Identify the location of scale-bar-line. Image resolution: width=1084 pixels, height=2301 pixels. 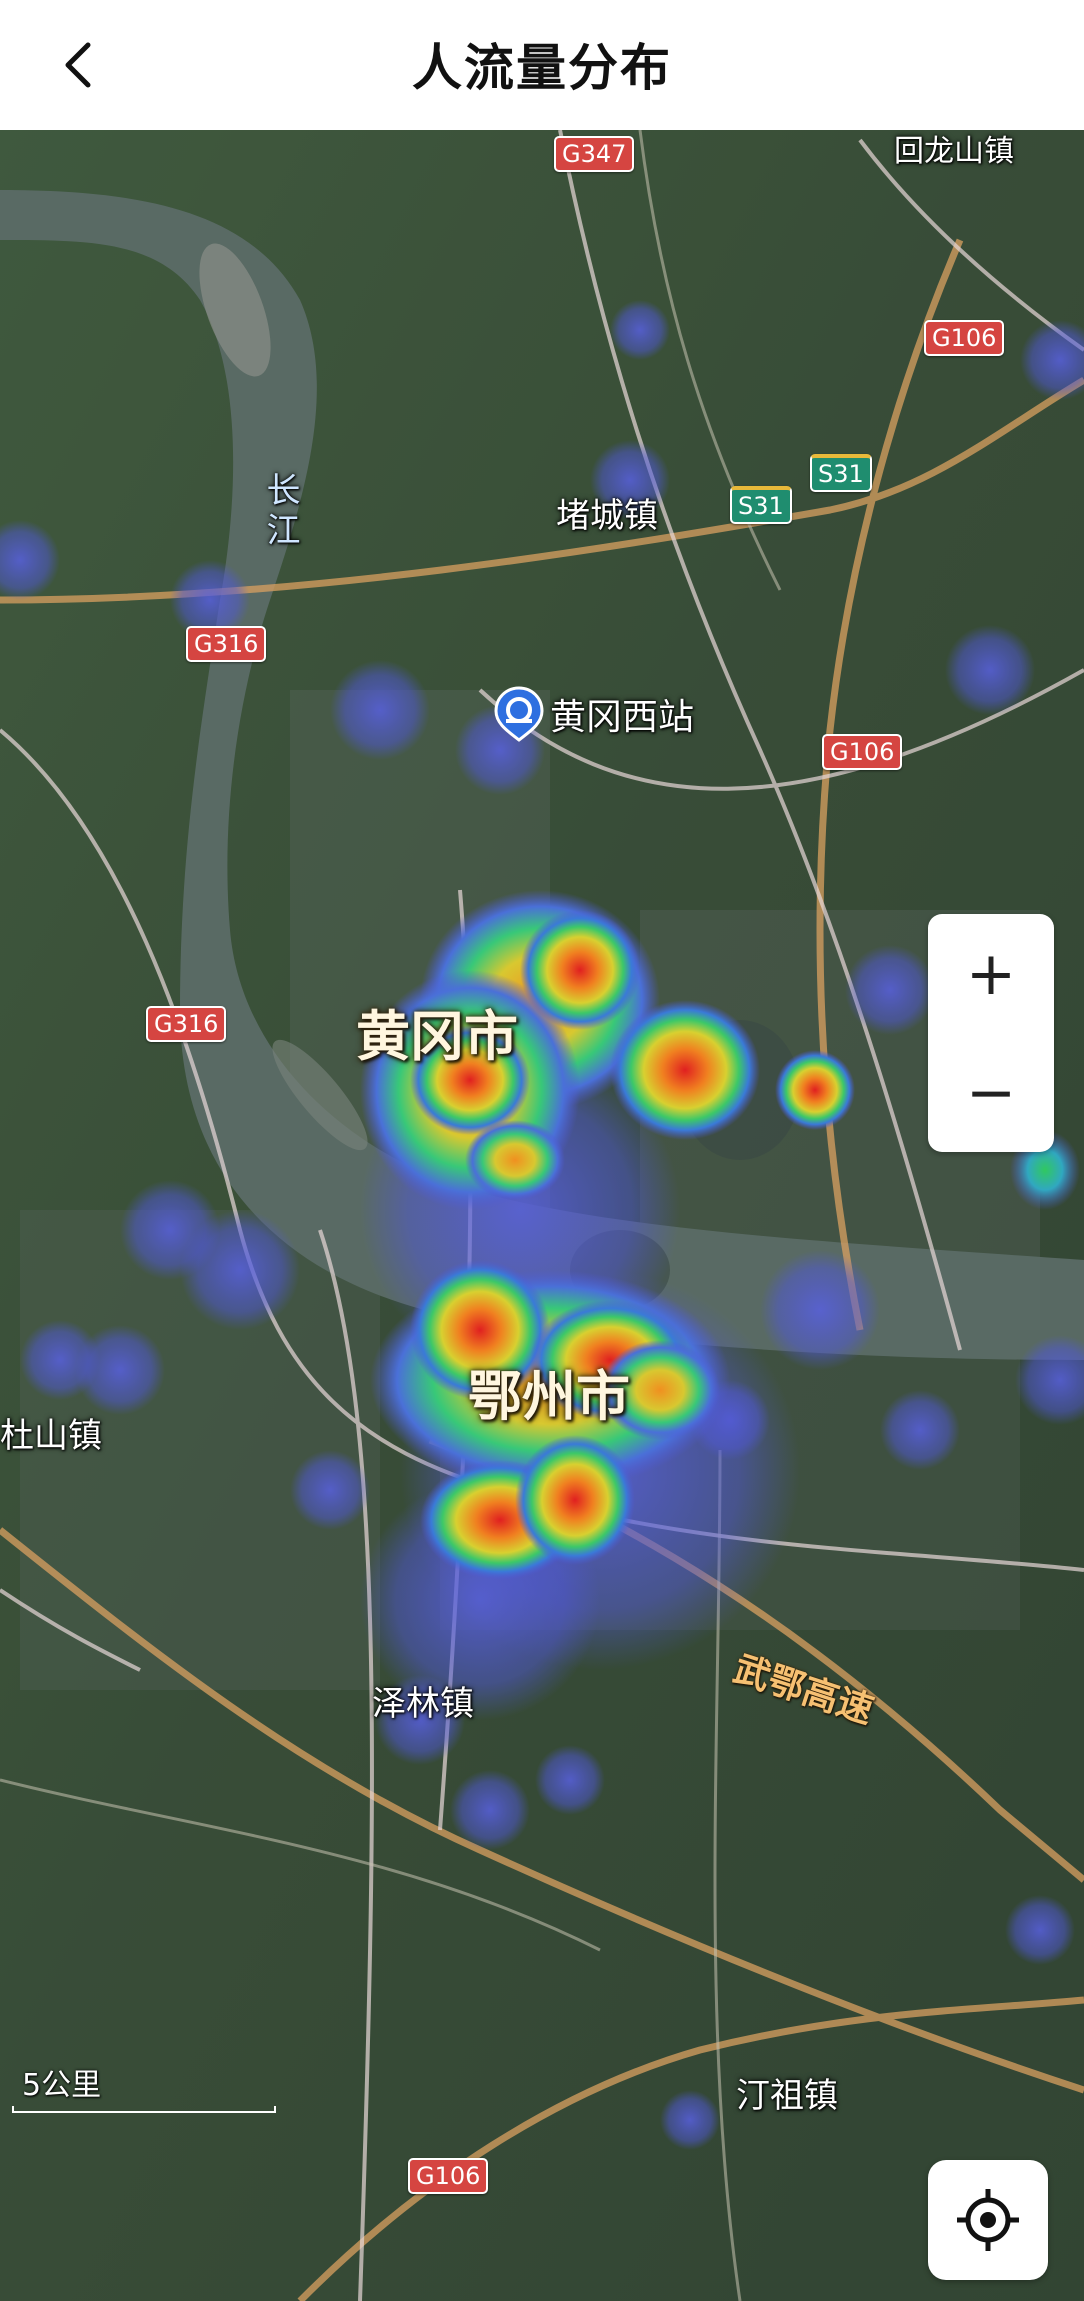
(144, 2109).